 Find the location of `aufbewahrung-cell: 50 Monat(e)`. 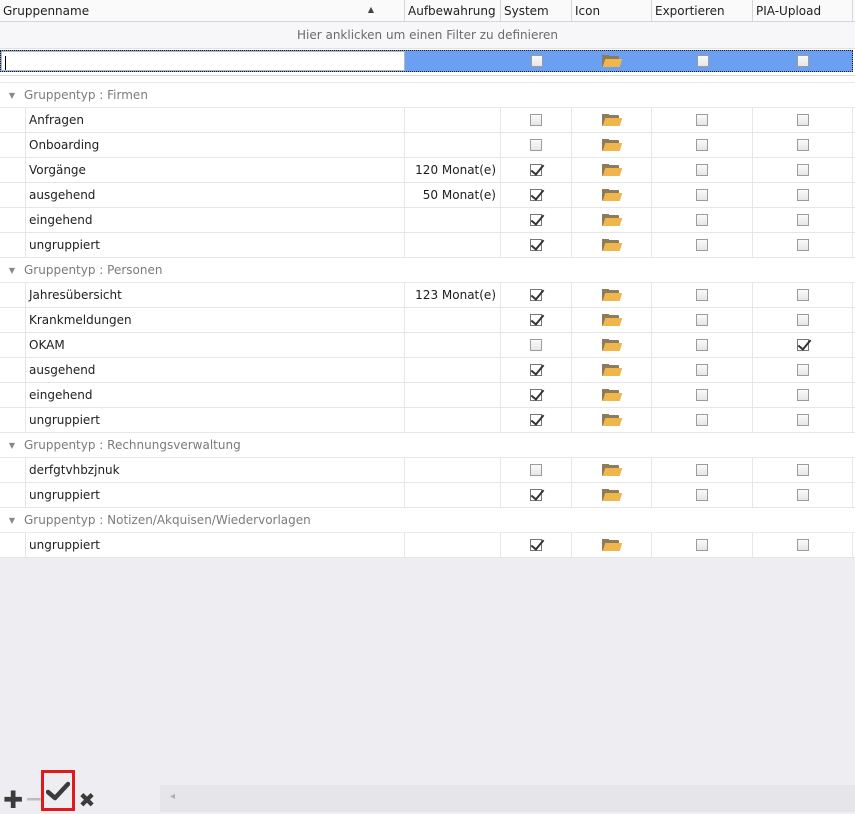

aufbewahrung-cell: 50 Monat(e) is located at coordinates (453, 195).